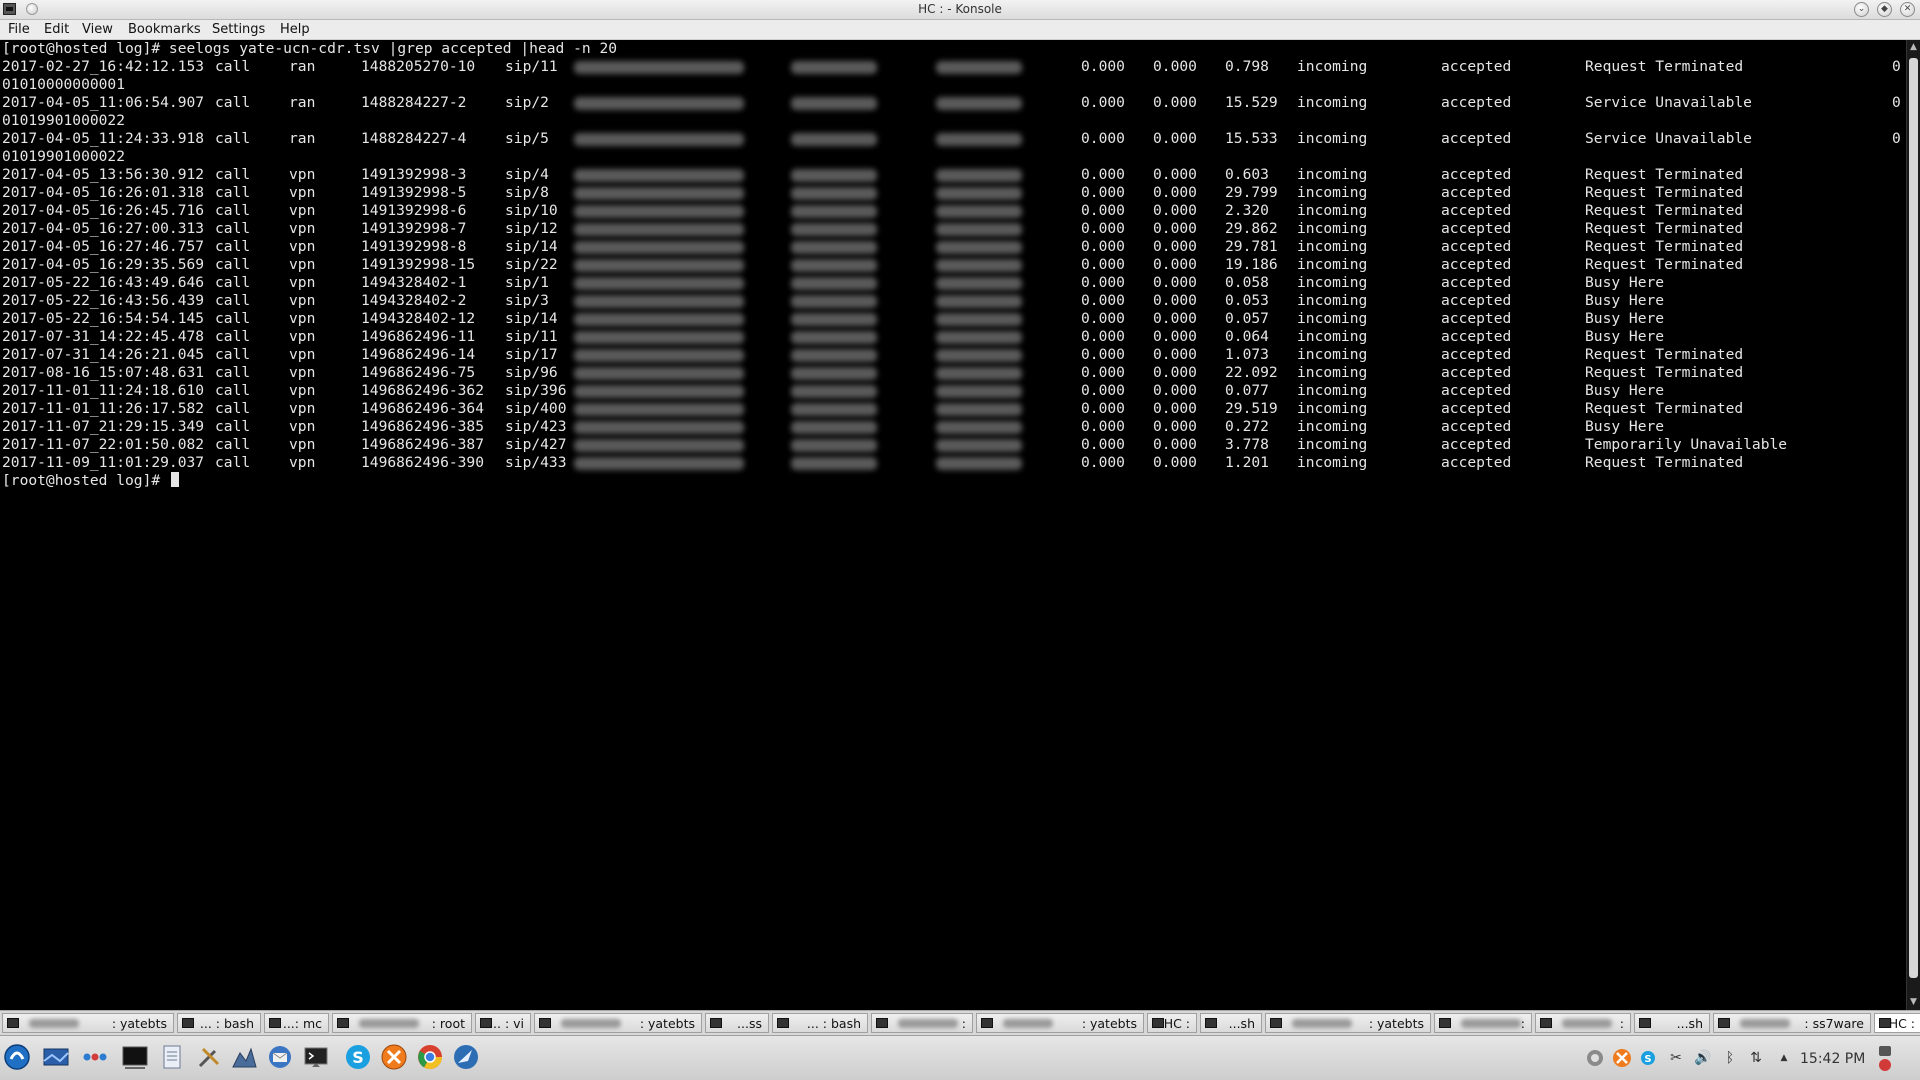 The height and width of the screenshot is (1080, 1920). What do you see at coordinates (394, 1057) in the screenshot?
I see `xampp-icon` at bounding box center [394, 1057].